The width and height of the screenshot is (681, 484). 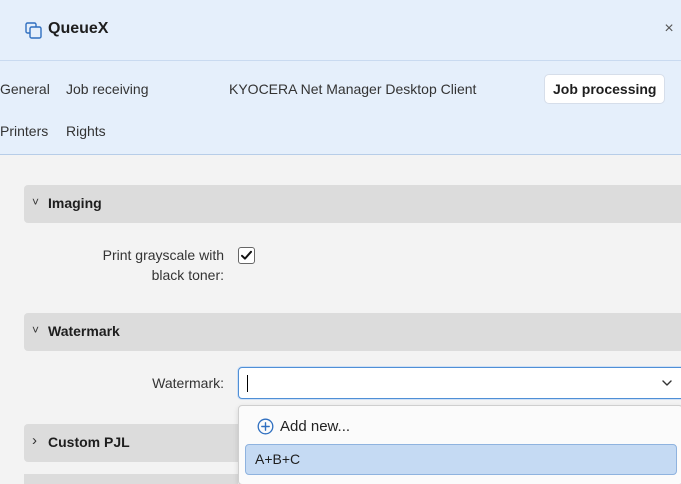 What do you see at coordinates (278, 459) in the screenshot?
I see `watermark-option-label: A+B+C` at bounding box center [278, 459].